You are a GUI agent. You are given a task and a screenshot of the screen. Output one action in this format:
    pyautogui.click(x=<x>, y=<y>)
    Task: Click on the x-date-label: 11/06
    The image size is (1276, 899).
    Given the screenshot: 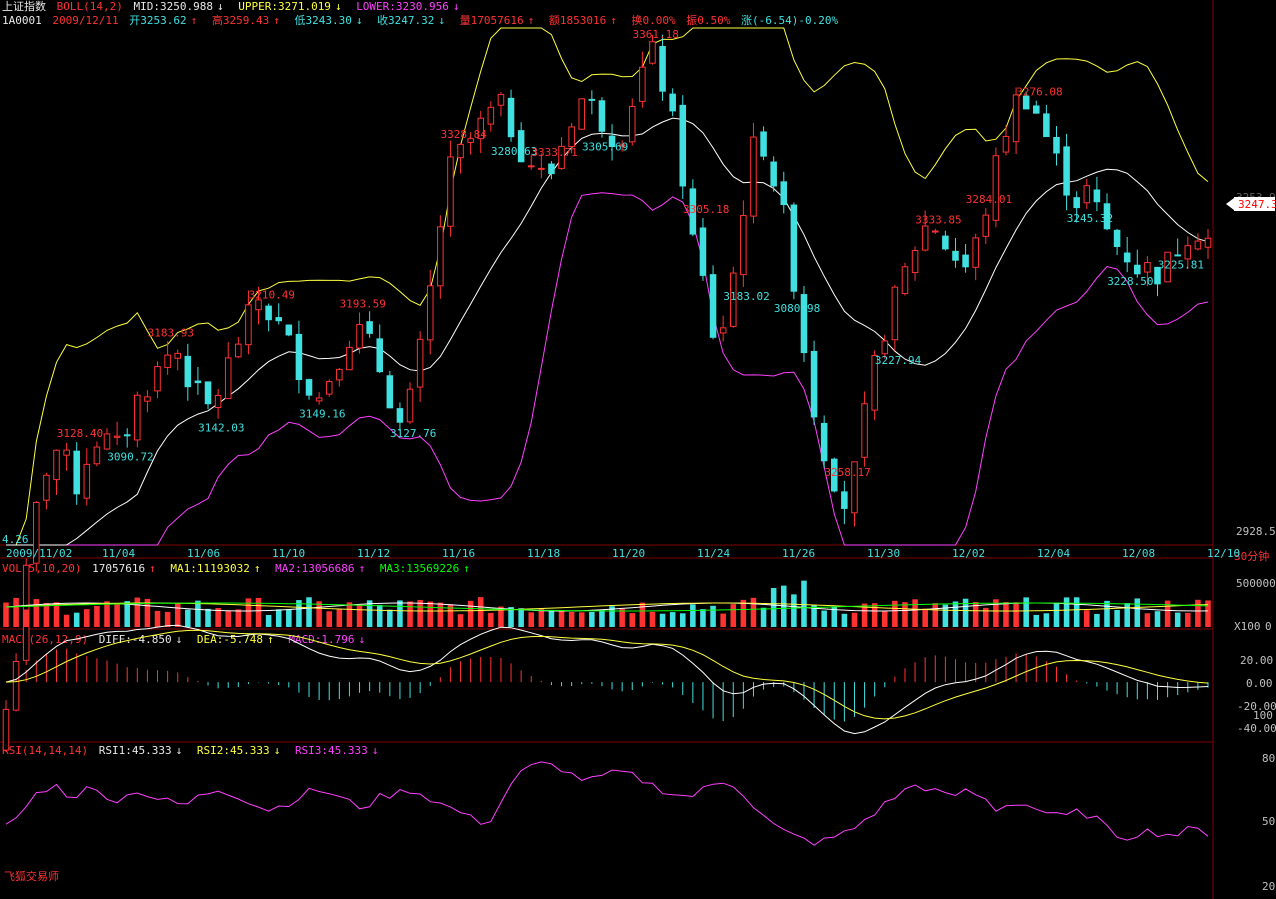 What is the action you would take?
    pyautogui.click(x=203, y=553)
    